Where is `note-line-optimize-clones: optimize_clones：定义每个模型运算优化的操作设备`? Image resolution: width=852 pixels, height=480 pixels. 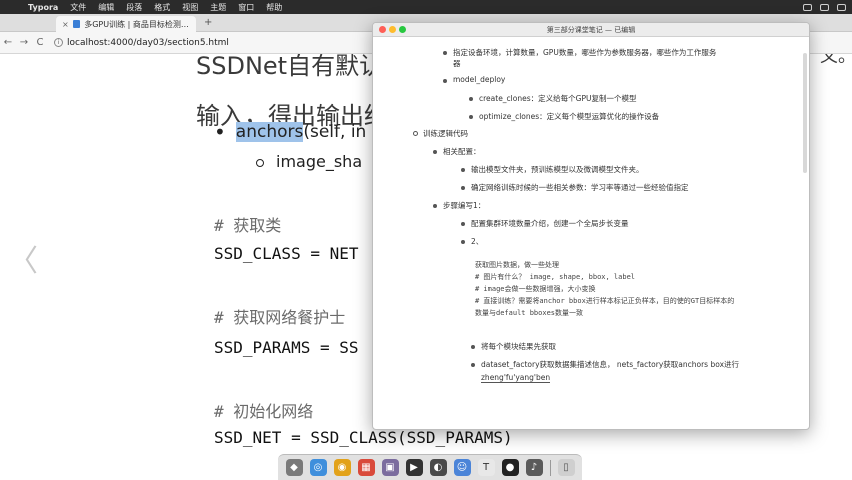
note-line-optimize-clones: optimize_clones：定义每个模型运算优化的操作设备 is located at coordinates (569, 116).